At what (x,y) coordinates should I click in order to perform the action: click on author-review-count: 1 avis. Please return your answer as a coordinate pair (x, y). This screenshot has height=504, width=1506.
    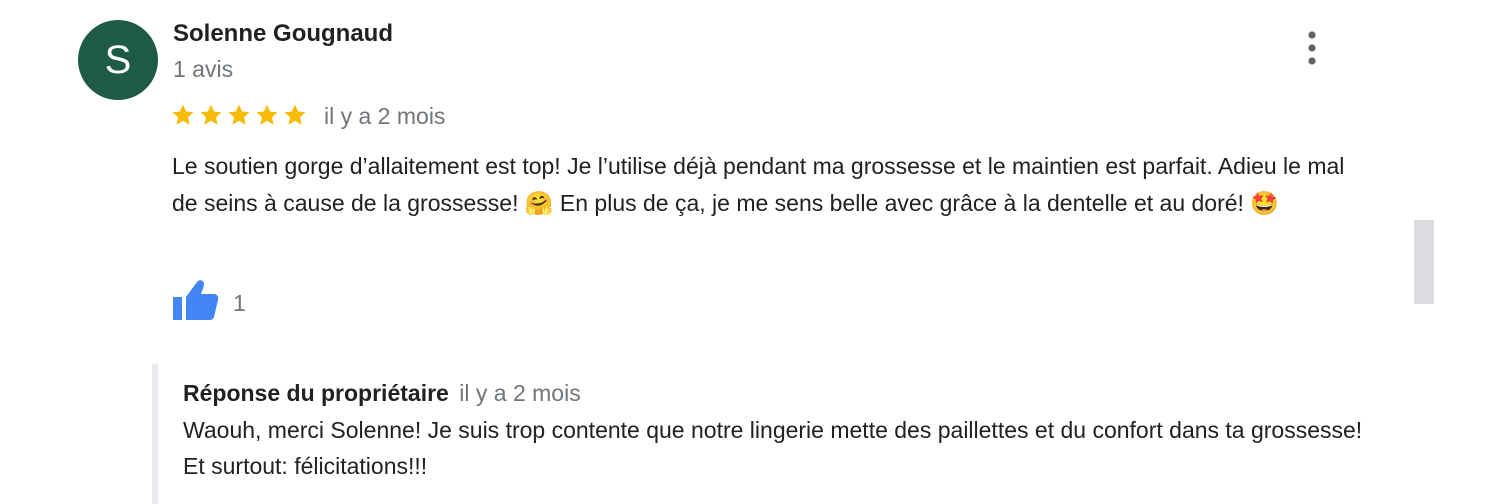
    Looking at the image, I should click on (203, 69).